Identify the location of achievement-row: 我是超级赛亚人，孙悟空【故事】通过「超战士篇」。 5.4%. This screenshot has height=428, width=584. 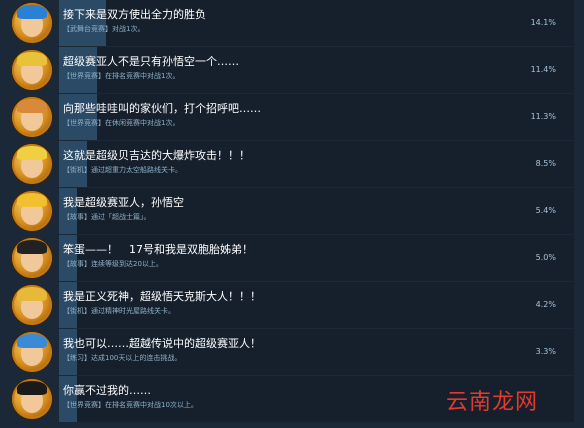
(292, 211).